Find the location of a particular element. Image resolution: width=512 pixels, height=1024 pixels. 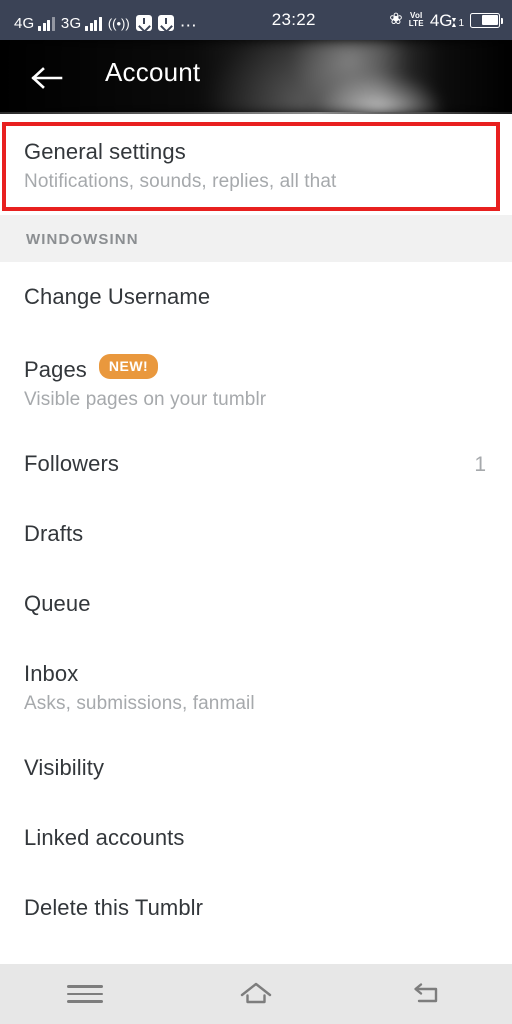

list-item-title: Delete this Tumblr is located at coordinates (114, 907).